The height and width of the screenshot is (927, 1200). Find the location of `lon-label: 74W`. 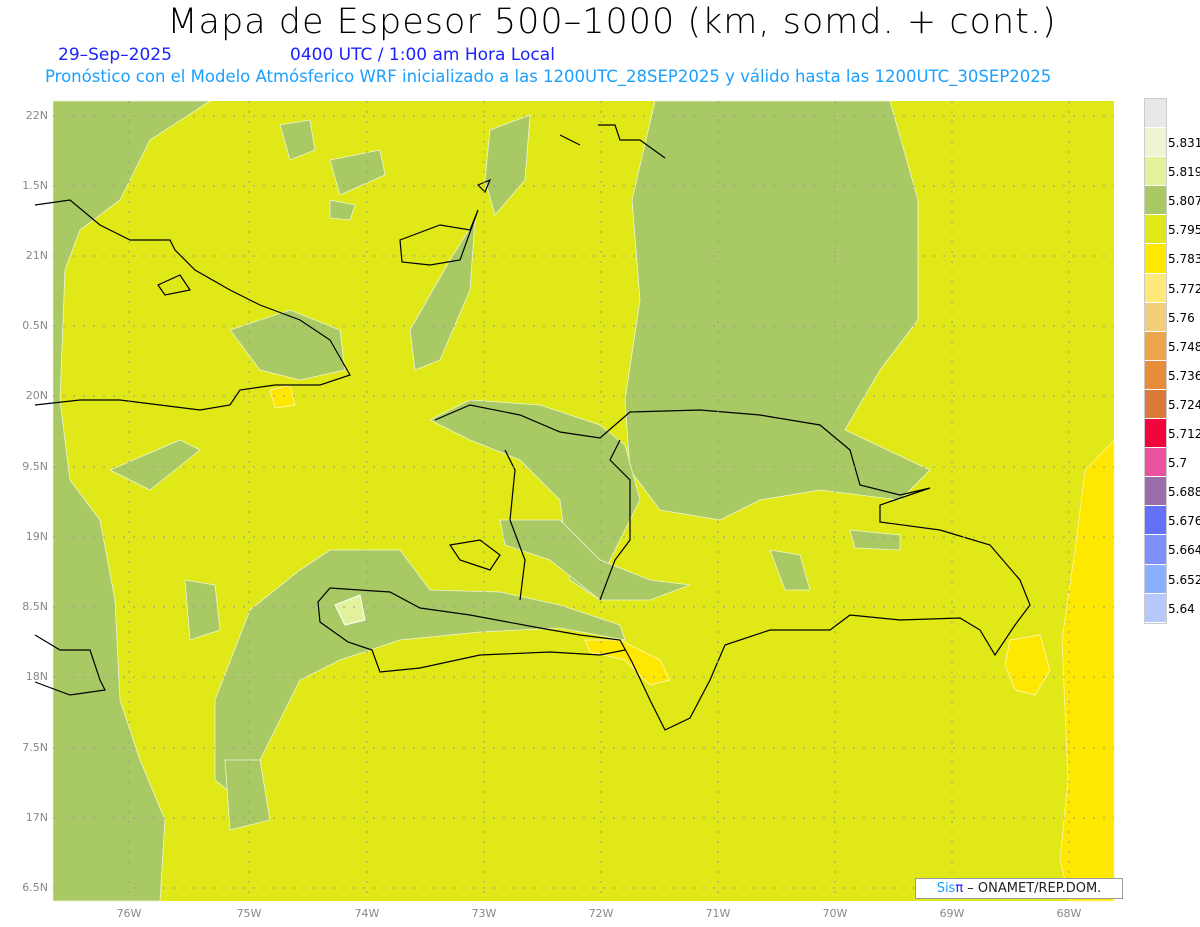

lon-label: 74W is located at coordinates (367, 913).